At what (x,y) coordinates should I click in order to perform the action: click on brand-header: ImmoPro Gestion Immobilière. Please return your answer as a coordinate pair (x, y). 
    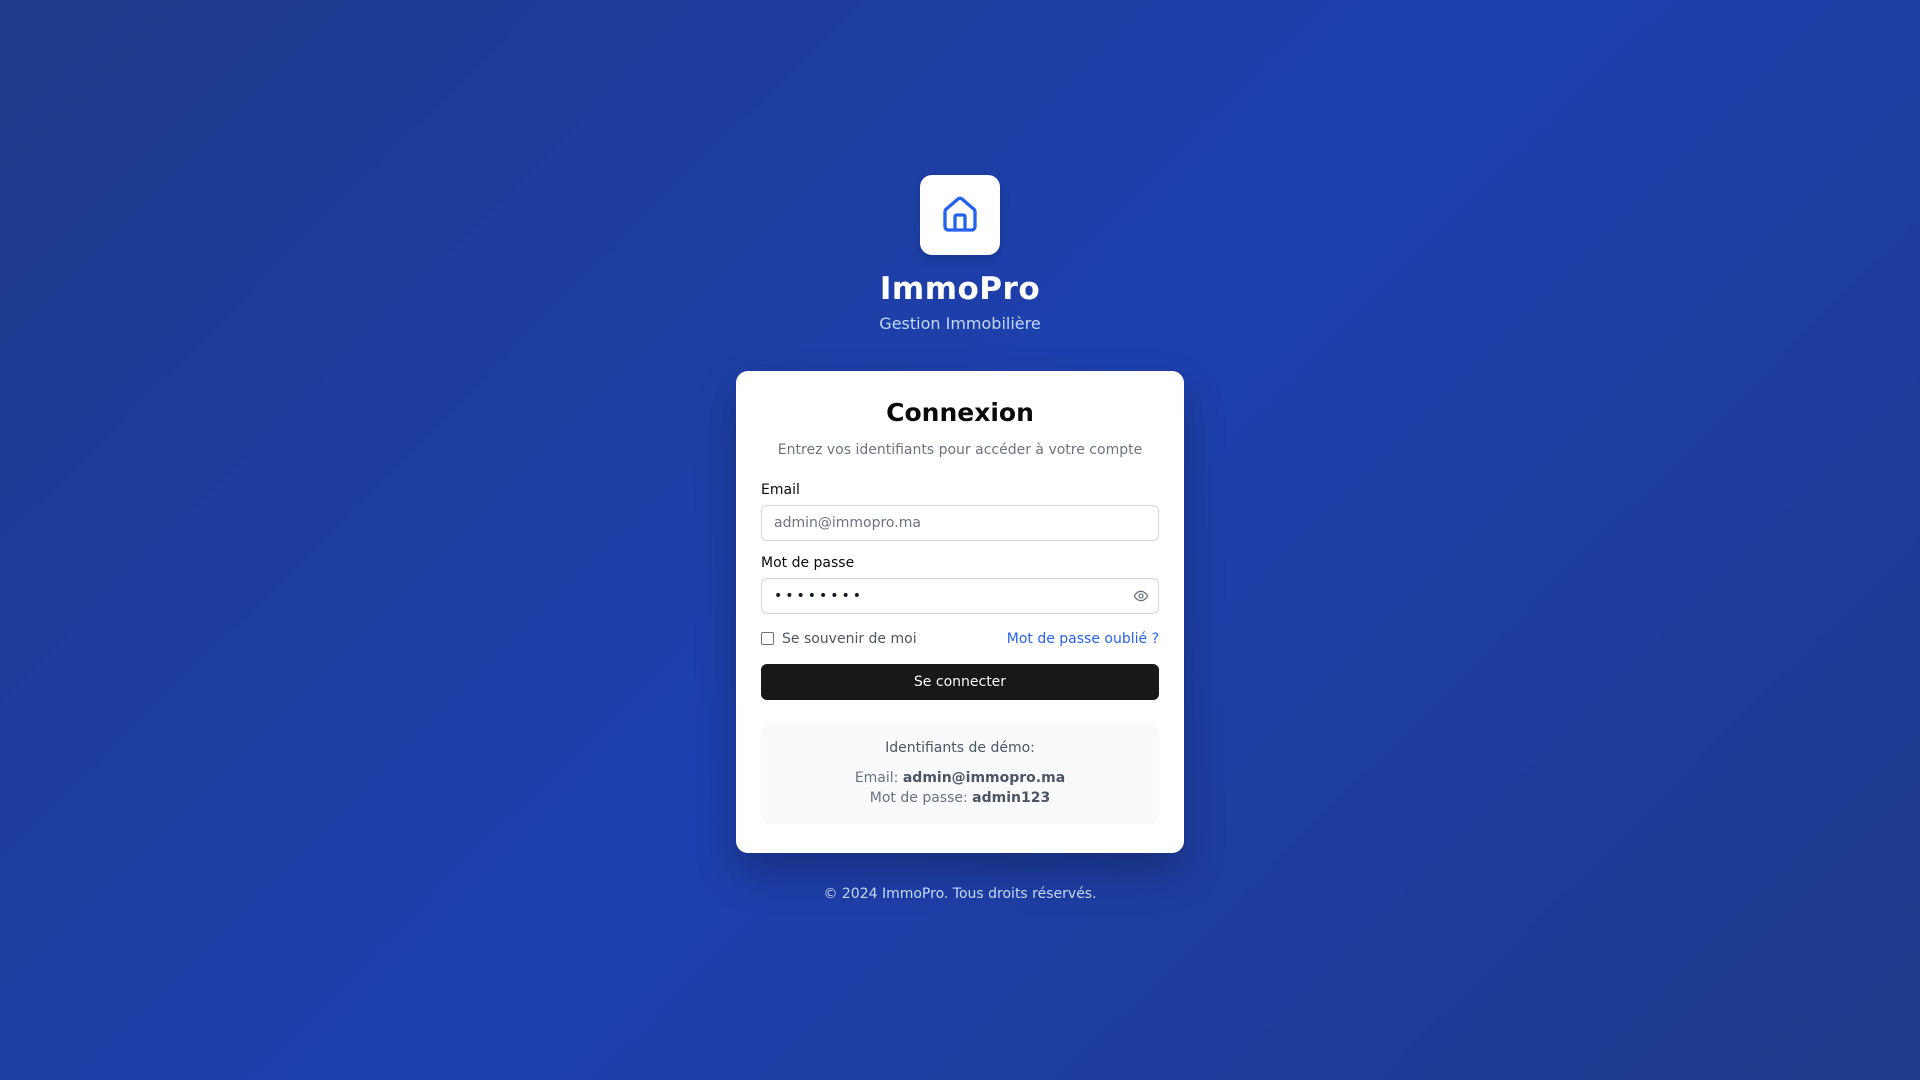
    Looking at the image, I should click on (960, 254).